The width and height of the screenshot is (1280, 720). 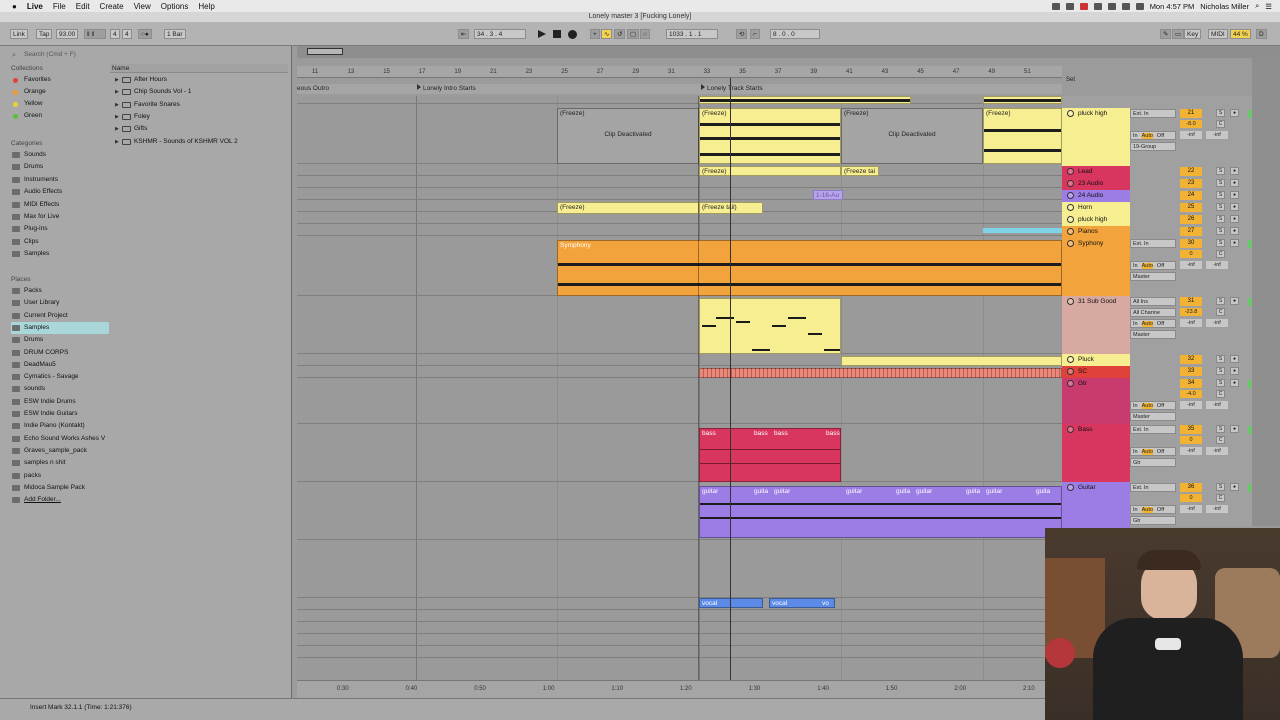 What do you see at coordinates (1083, 6) in the screenshot?
I see `record-icon` at bounding box center [1083, 6].